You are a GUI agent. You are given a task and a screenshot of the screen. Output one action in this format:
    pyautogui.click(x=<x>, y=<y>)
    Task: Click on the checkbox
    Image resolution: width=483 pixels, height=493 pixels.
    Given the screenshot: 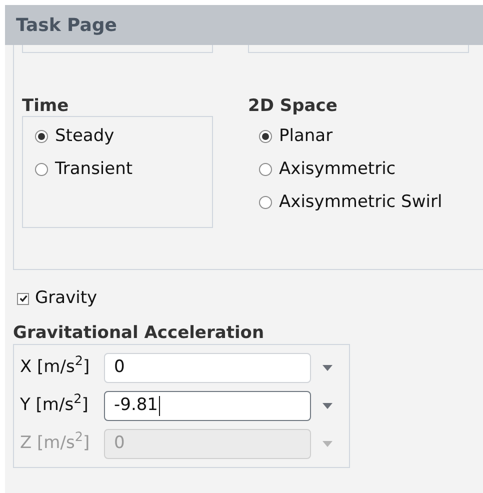 What is the action you would take?
    pyautogui.click(x=23, y=298)
    